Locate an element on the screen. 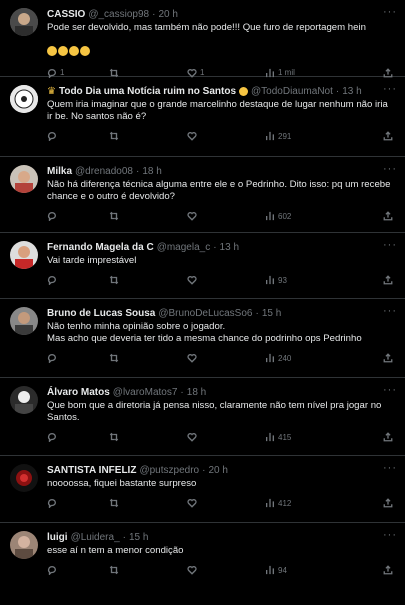  tweet-header: CASSIO @_cassiop98 · 20 h is located at coordinates (221, 14).